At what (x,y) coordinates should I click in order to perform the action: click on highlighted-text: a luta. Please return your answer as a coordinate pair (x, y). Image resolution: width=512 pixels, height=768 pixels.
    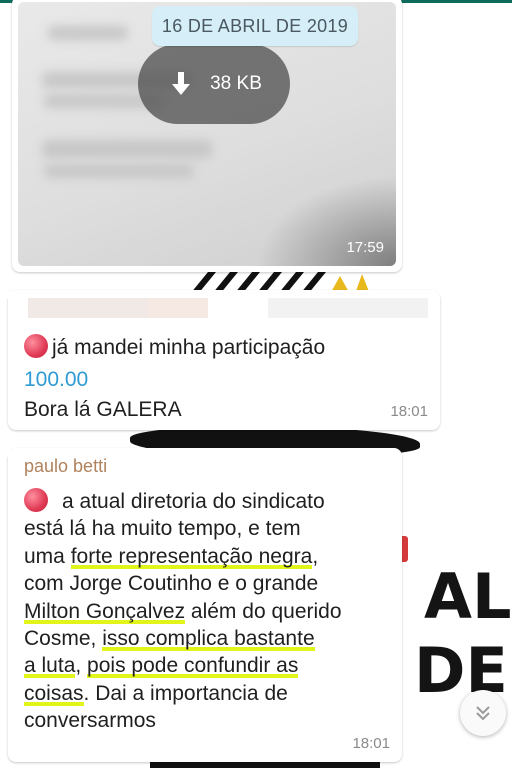
    Looking at the image, I should click on (50, 666).